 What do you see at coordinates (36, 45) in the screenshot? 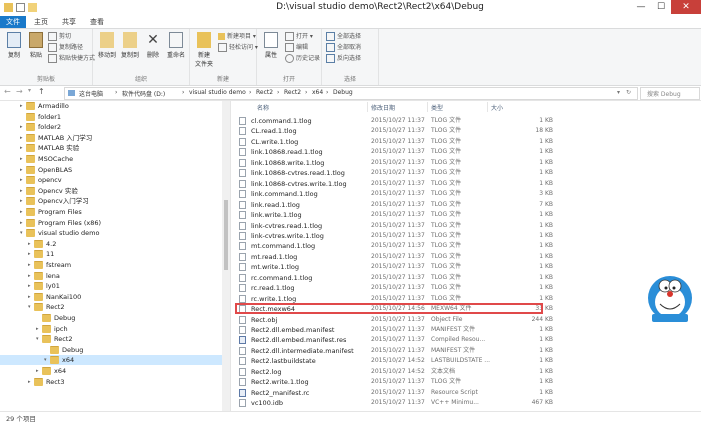
I see `paste-button: 粘贴` at bounding box center [36, 45].